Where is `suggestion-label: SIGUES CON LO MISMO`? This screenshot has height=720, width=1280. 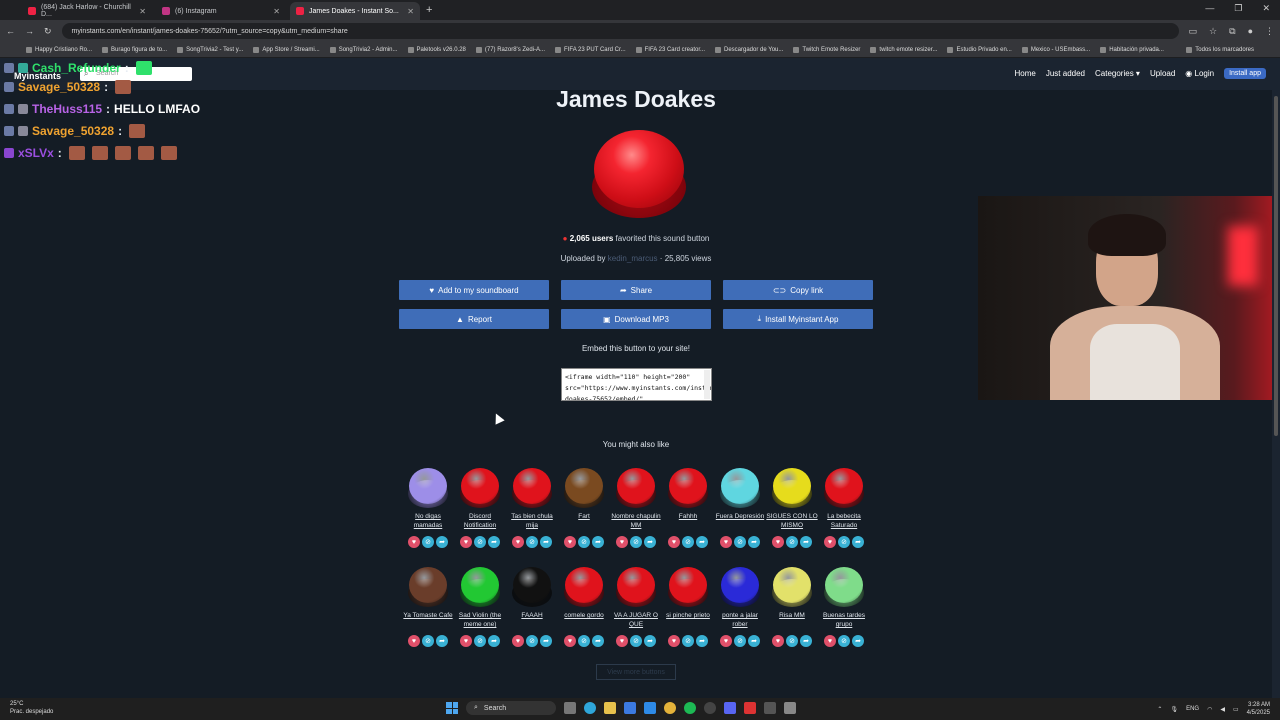
suggestion-label: SIGUES CON LO MISMO is located at coordinates (792, 522).